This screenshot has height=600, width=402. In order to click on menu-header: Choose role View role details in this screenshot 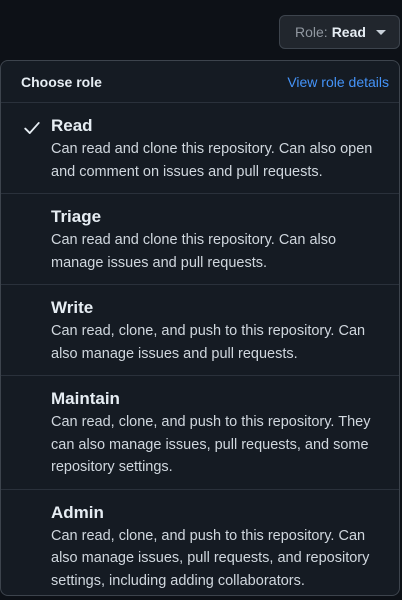, I will do `click(200, 82)`.